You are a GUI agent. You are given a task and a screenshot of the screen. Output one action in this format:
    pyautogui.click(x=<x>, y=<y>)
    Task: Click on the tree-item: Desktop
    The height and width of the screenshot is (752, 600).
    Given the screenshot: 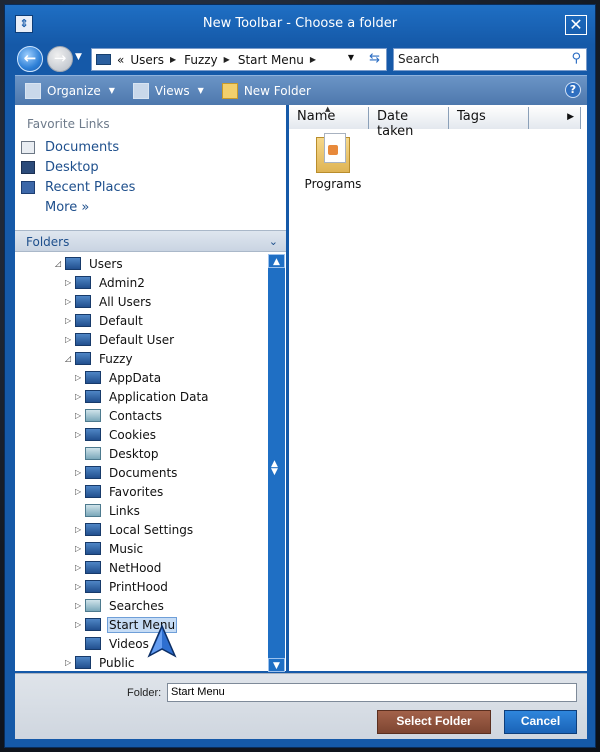 What is the action you would take?
    pyautogui.click(x=118, y=453)
    